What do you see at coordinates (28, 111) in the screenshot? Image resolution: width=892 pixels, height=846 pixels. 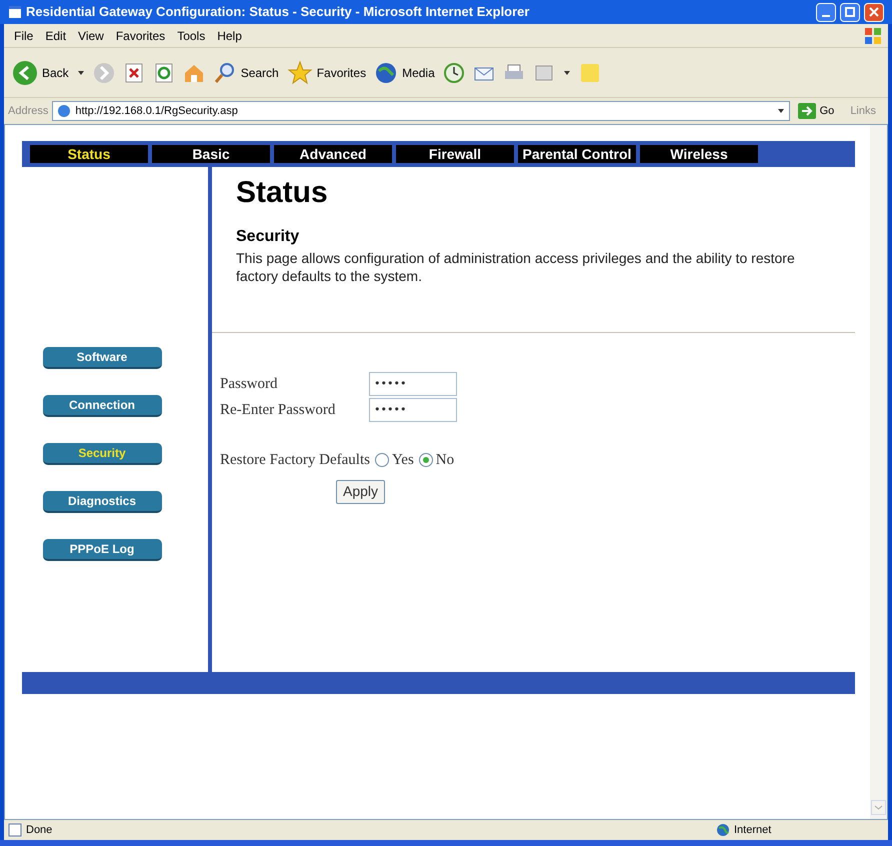 I see `address-label: Address` at bounding box center [28, 111].